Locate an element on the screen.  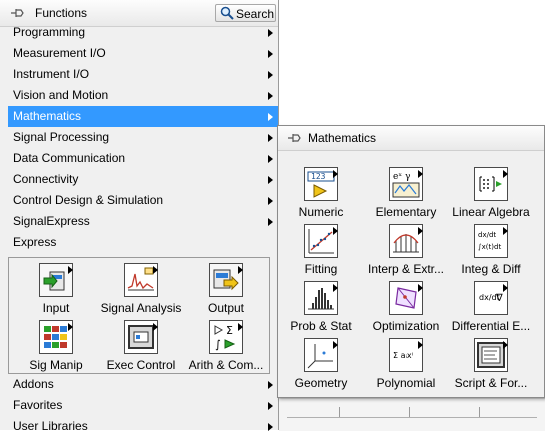
math-tile-integ-diff: dx/dt ∫x(t)dt Integ & Diff is located at coordinates (491, 249).